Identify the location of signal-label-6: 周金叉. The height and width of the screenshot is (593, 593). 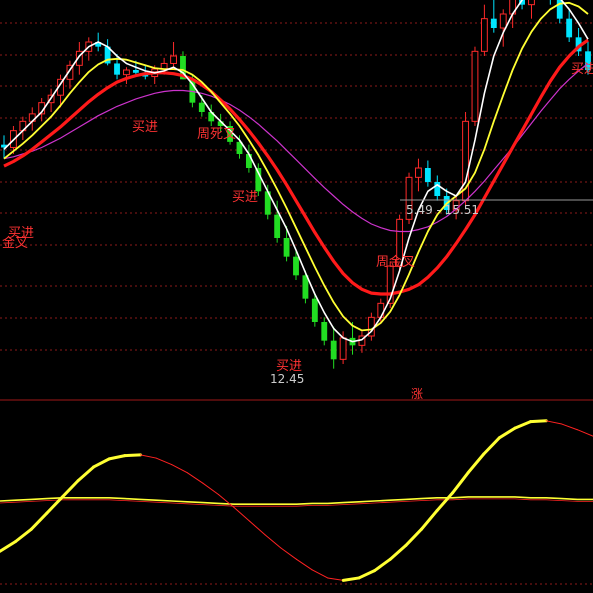
(395, 262).